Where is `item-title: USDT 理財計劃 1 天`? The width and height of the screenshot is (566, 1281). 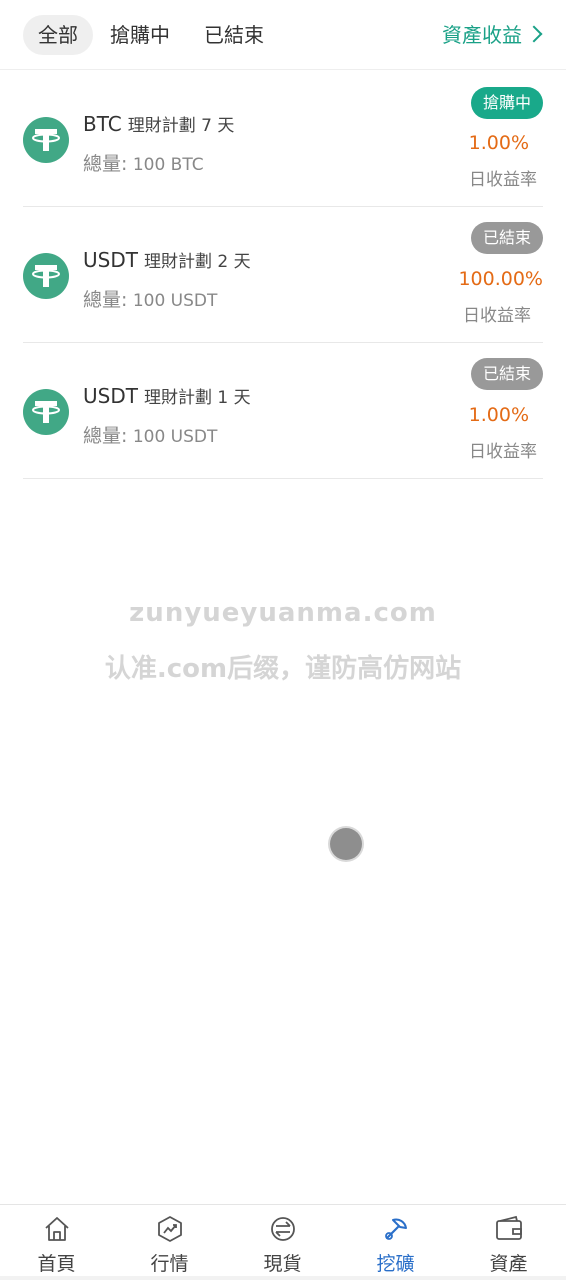
item-title: USDT 理財計劃 1 天 is located at coordinates (167, 396).